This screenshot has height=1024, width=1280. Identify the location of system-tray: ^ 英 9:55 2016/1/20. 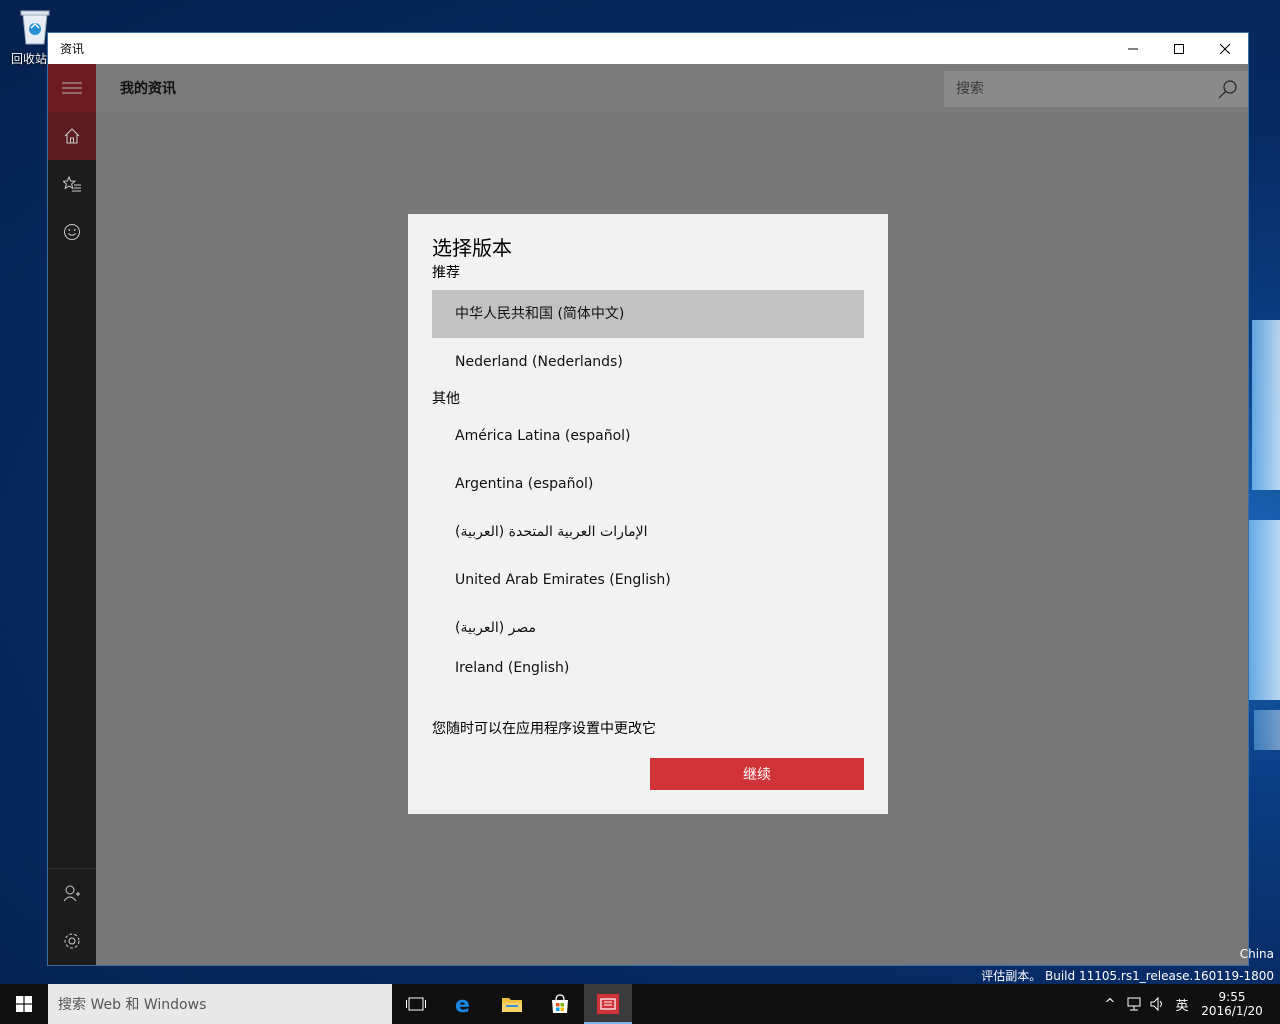
(1189, 1004).